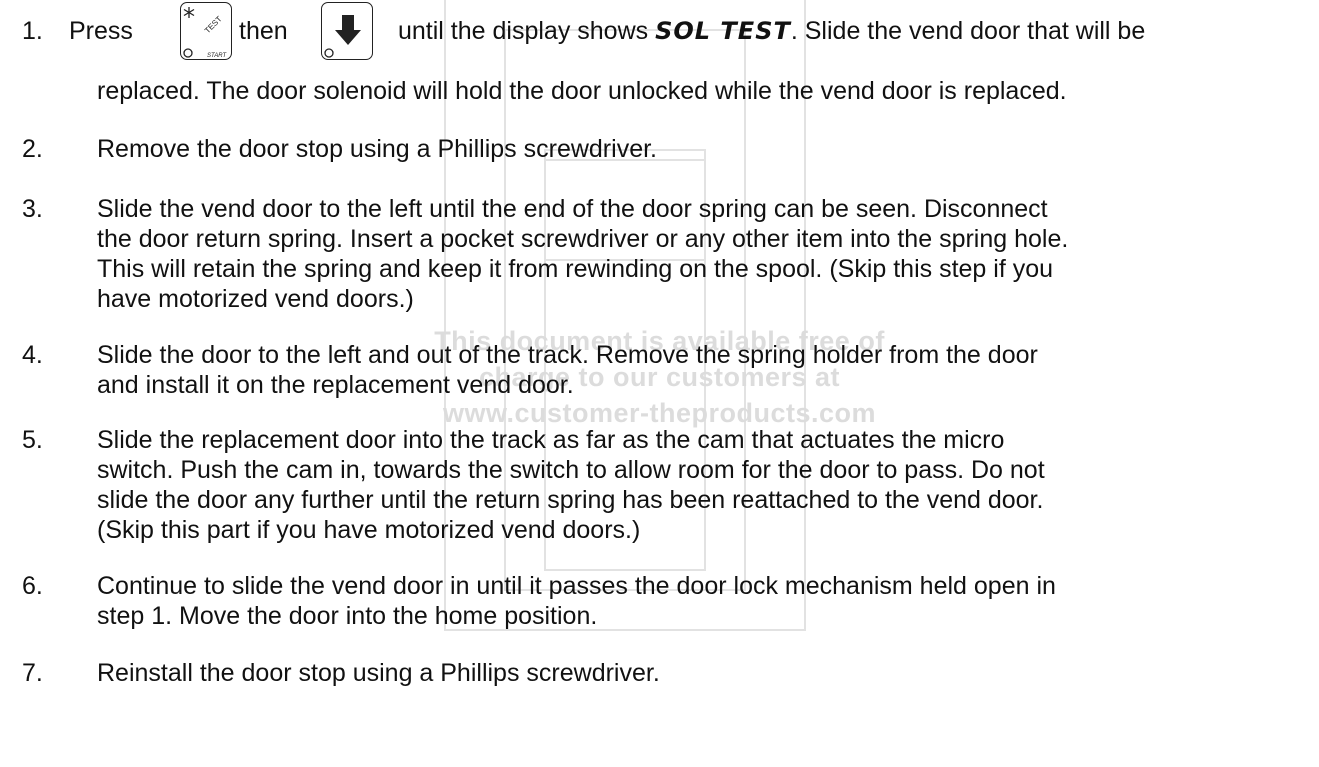 Image resolution: width=1319 pixels, height=767 pixels. What do you see at coordinates (32, 673) in the screenshot?
I see `step-number: 7.` at bounding box center [32, 673].